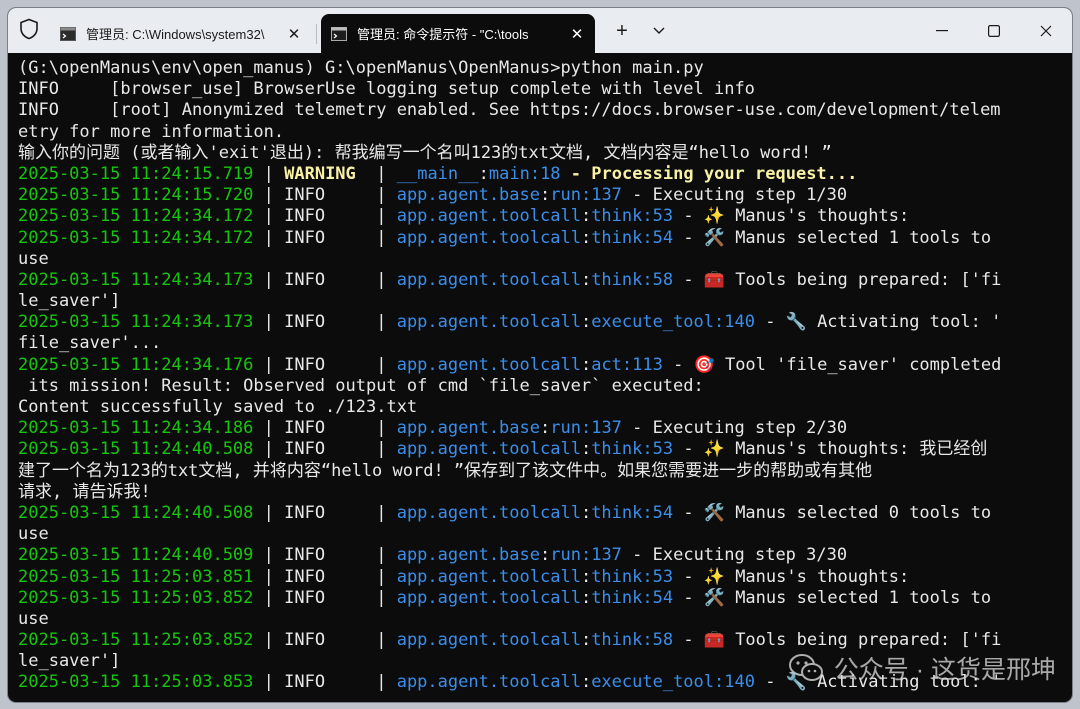 The width and height of the screenshot is (1080, 709). I want to click on log-module: :140, so click(734, 322).